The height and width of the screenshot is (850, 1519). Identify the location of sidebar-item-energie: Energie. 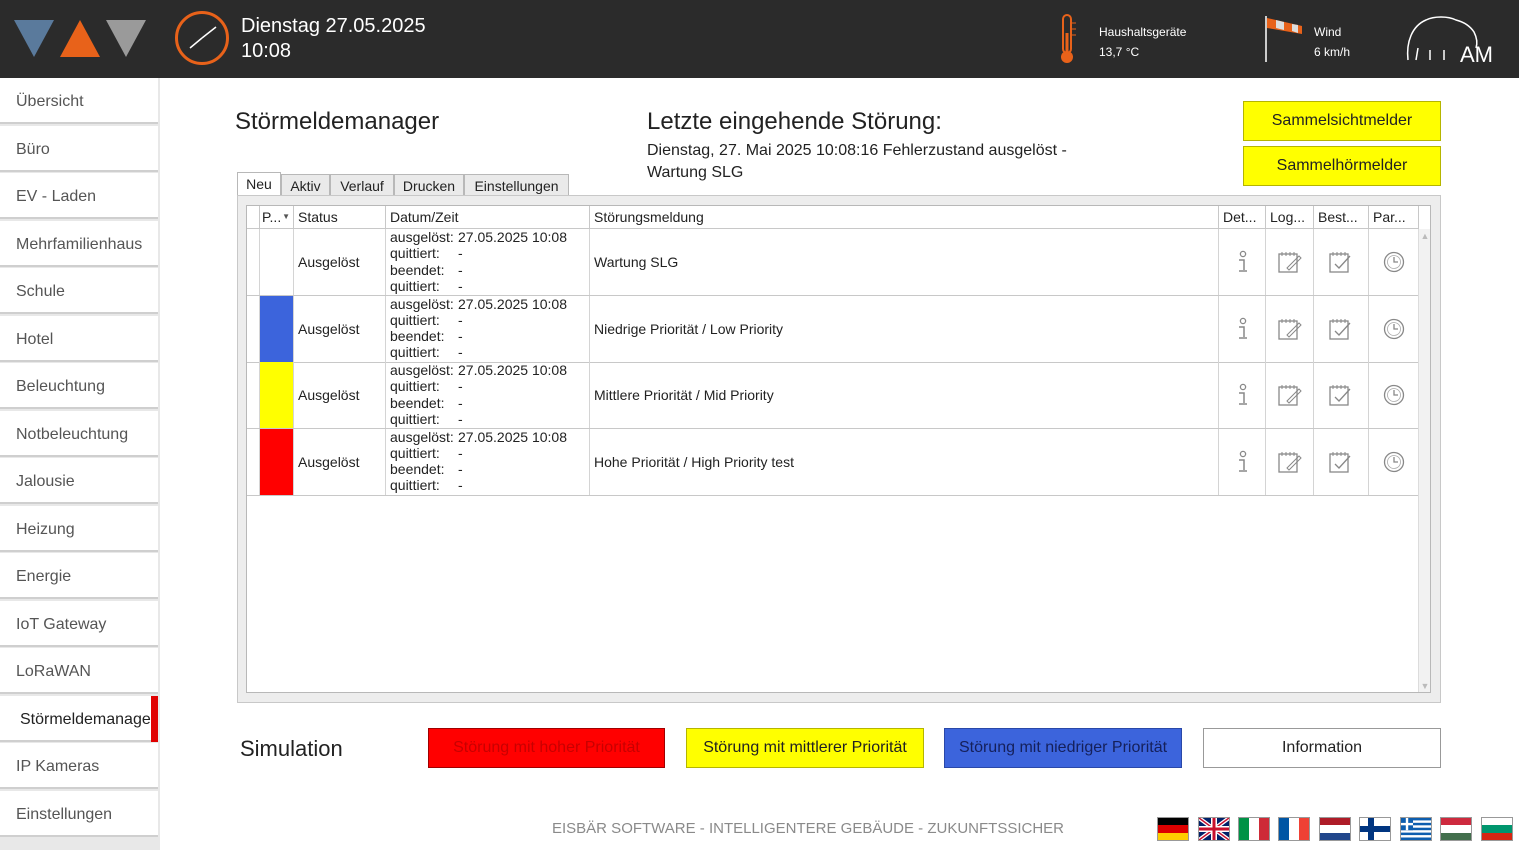
(79, 576).